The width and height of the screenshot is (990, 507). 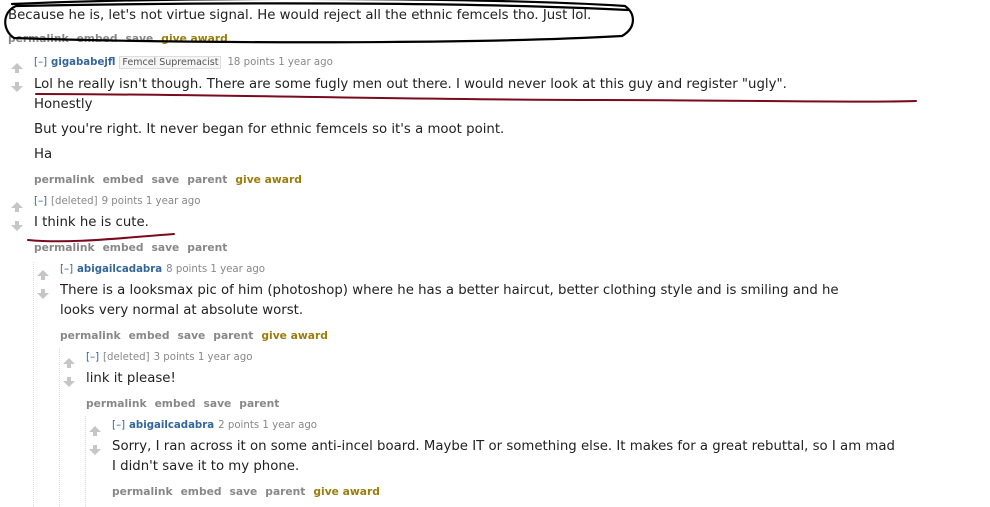 I want to click on score: 3 points, so click(x=174, y=357).